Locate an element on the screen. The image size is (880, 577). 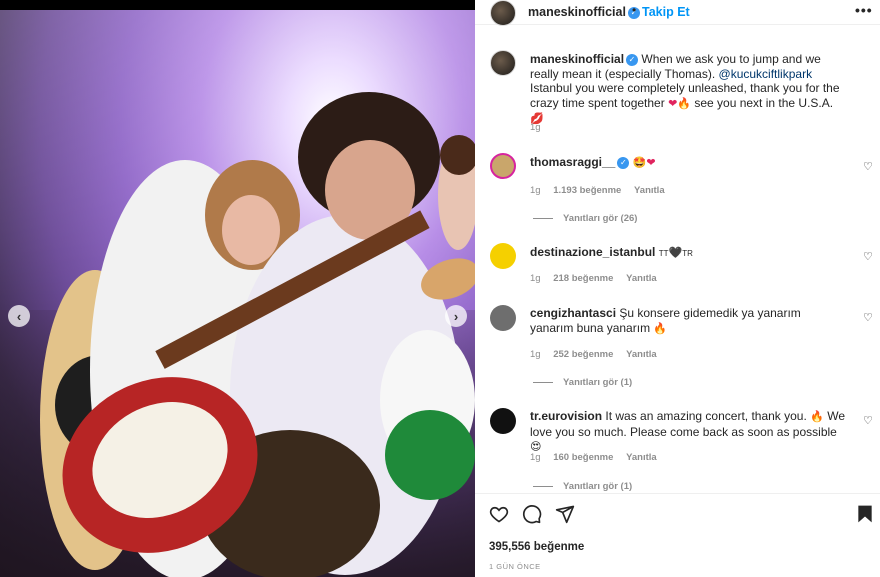
comment-meta: 1g 160 beğenme Yanıtla is located at coordinates (598, 457).